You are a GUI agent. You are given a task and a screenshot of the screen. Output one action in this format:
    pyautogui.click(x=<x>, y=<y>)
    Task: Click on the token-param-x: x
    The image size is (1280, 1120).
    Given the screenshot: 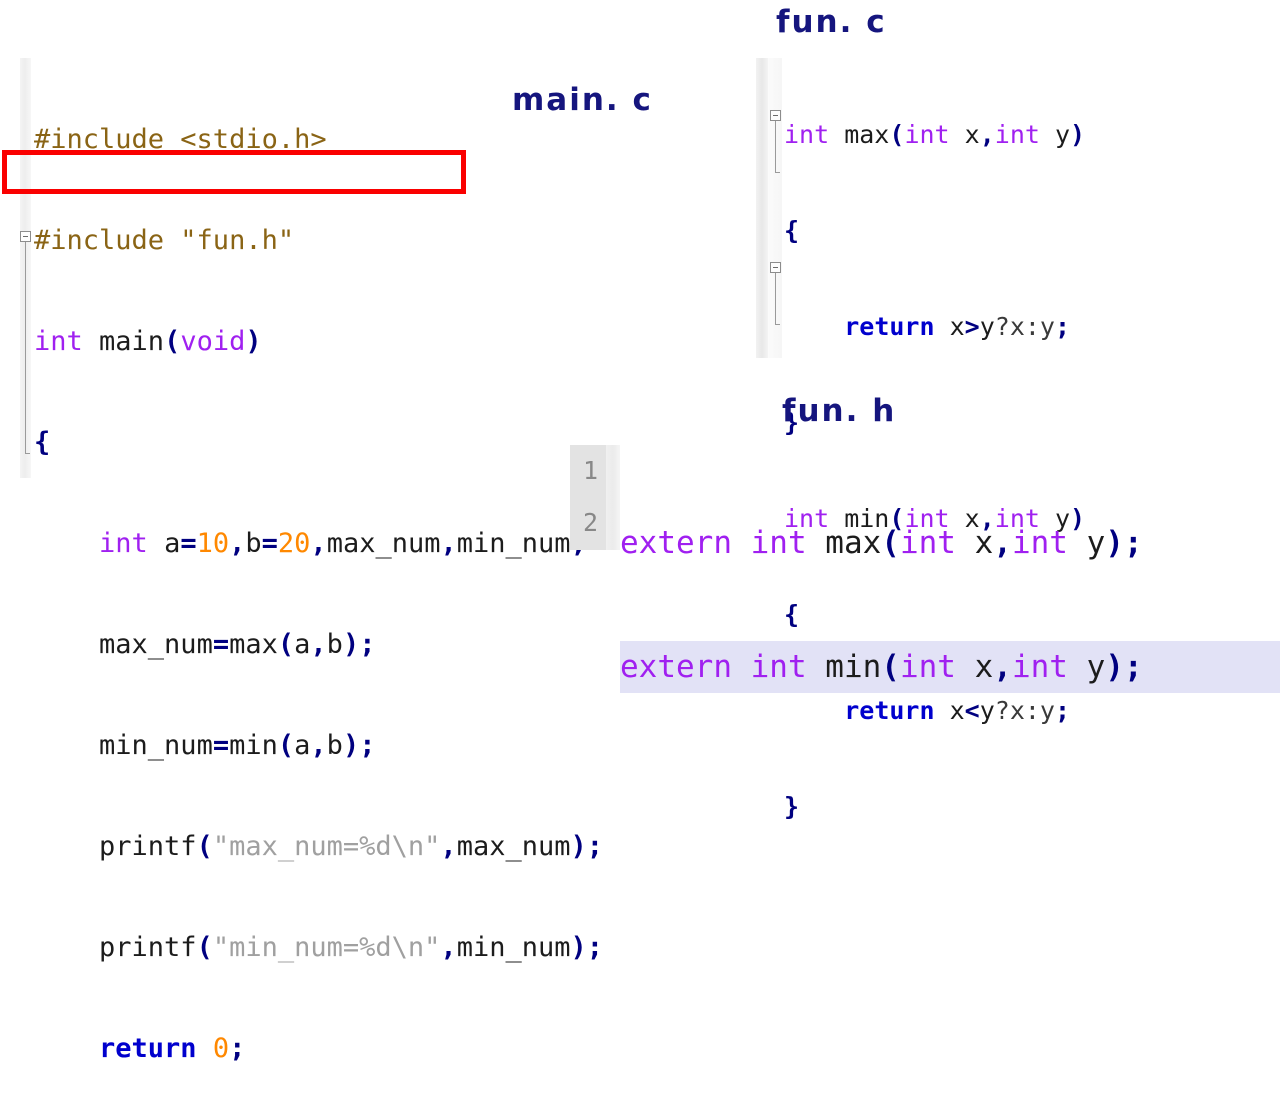 What is the action you would take?
    pyautogui.click(x=974, y=667)
    